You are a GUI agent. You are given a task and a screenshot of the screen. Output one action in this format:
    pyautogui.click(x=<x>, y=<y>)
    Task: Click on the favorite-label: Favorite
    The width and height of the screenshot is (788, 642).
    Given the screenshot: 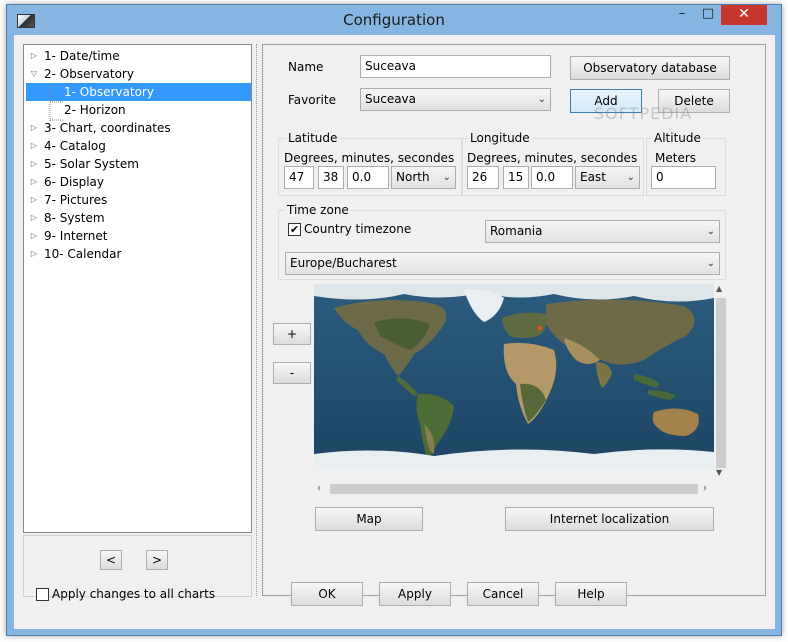 What is the action you would take?
    pyautogui.click(x=312, y=100)
    